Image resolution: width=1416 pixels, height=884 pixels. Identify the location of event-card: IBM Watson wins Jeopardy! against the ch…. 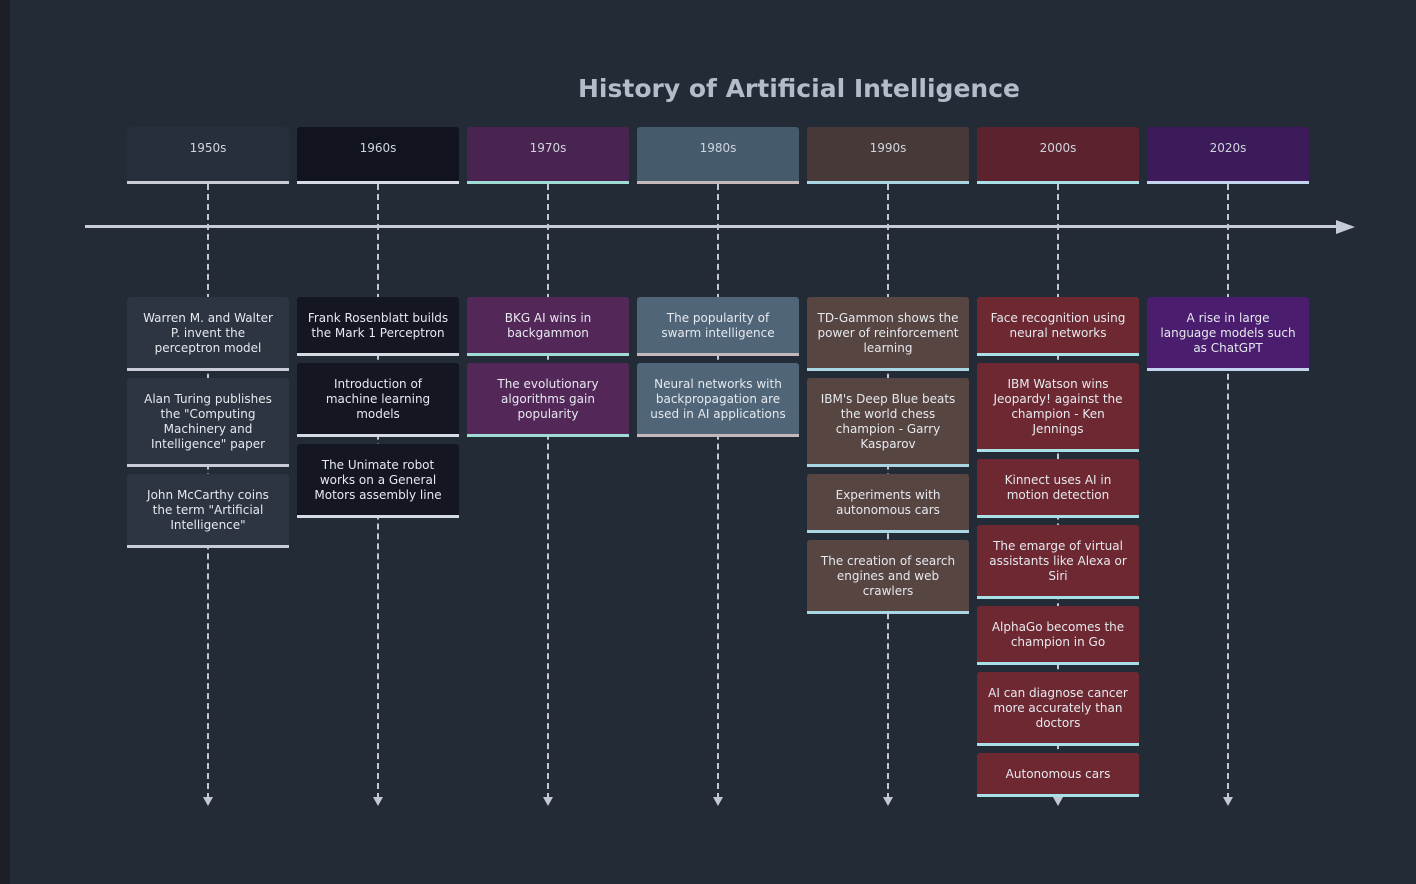
(1058, 407).